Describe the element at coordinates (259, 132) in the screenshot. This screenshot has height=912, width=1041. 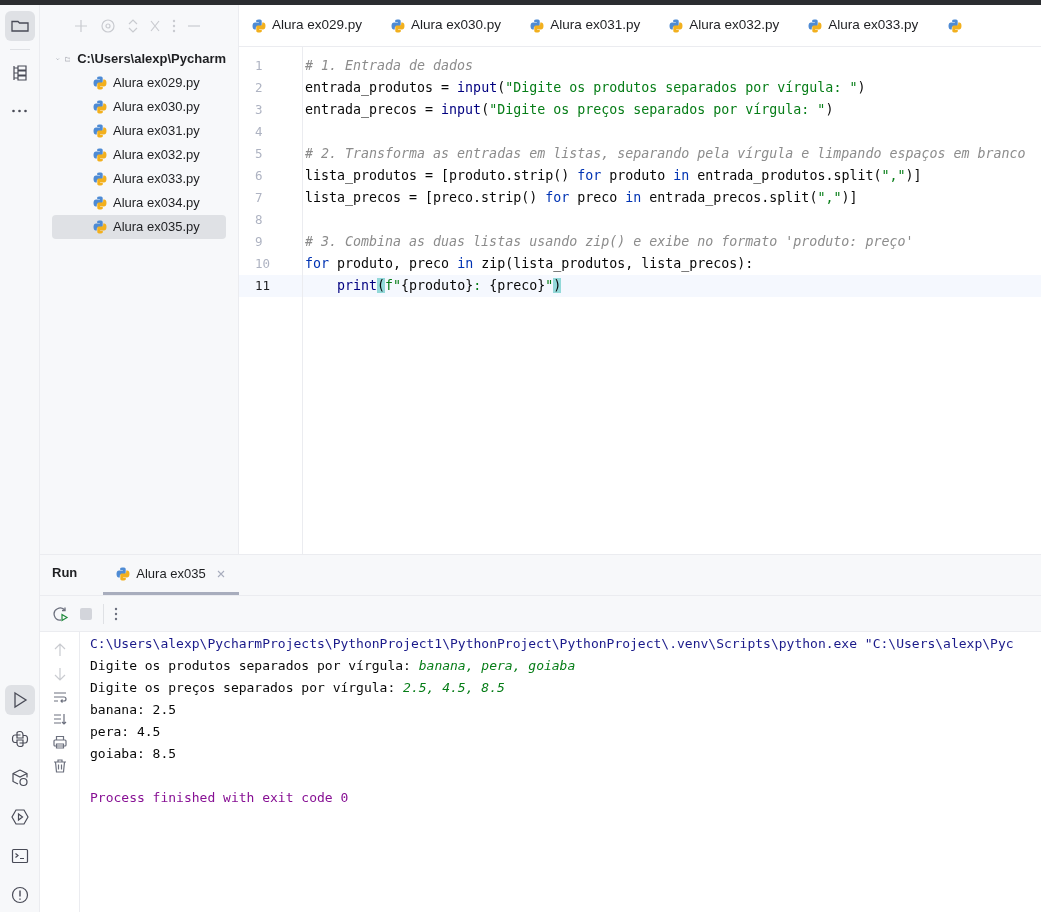
I see `line-number: 4` at that location.